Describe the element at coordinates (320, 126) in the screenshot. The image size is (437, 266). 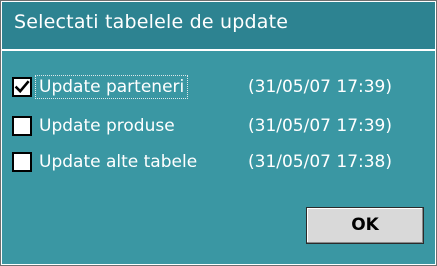
I see `update-produse-timestamp: (31/05/07 17:39)` at that location.